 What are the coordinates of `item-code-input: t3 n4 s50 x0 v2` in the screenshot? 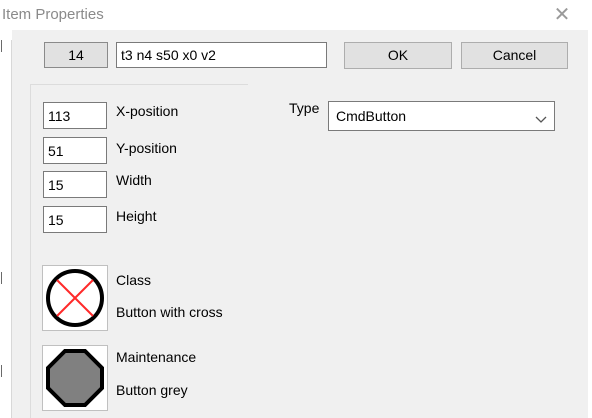 It's located at (221, 55).